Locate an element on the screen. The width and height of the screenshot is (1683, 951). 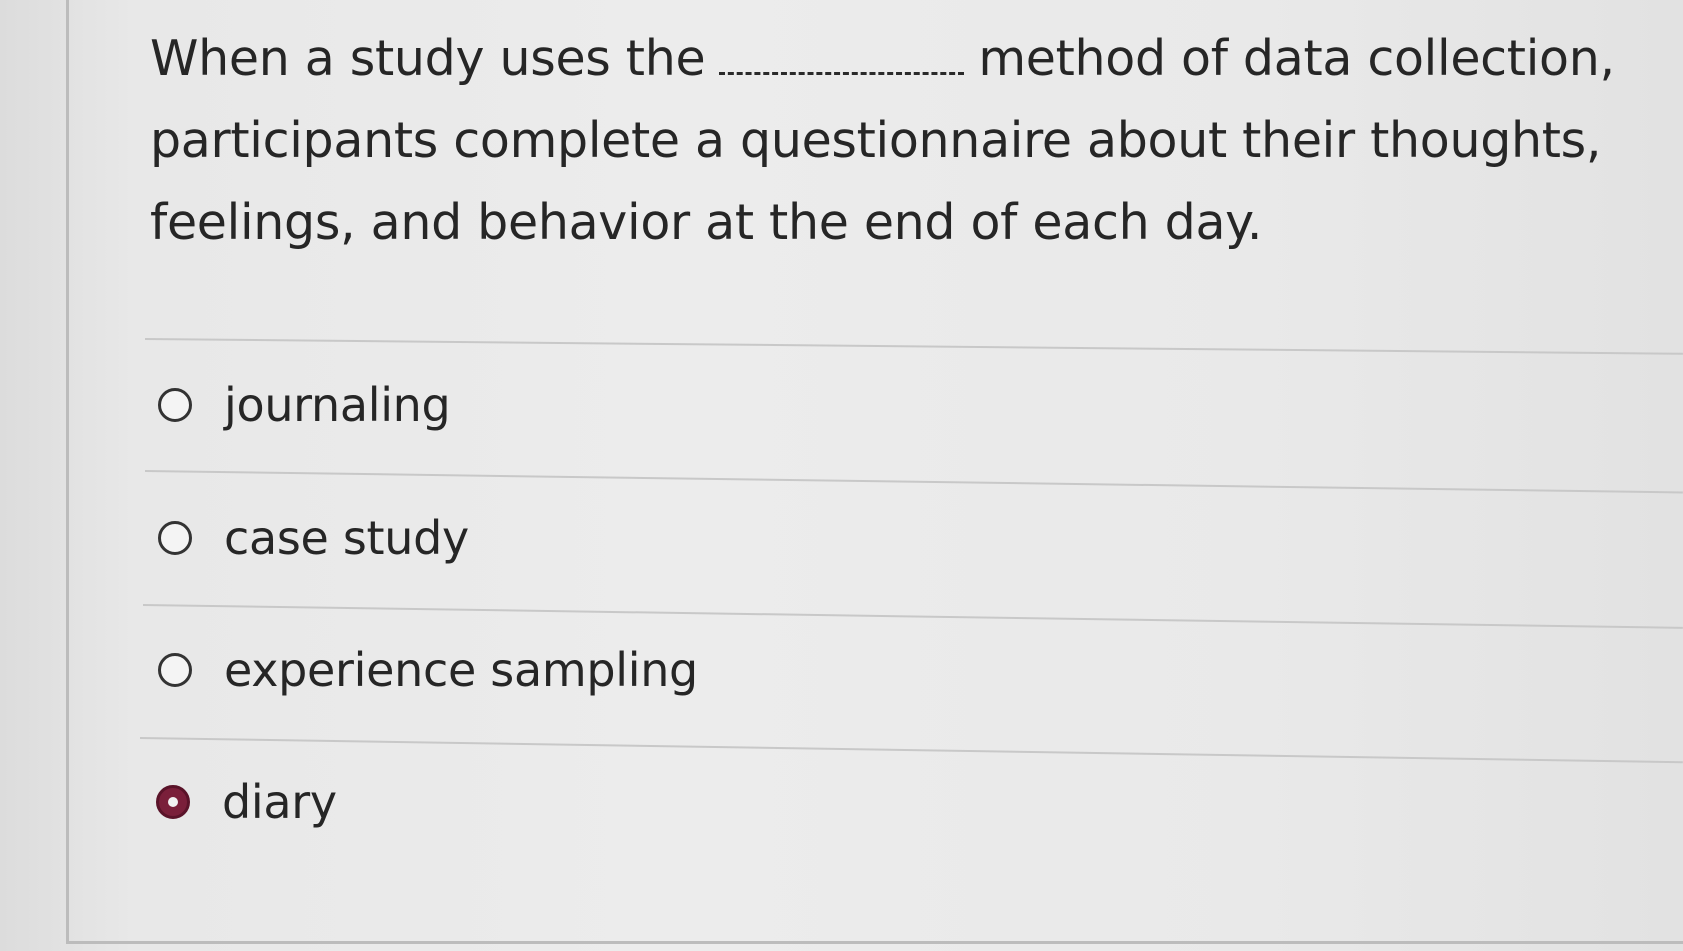
answer-option-case-study: case study is located at coordinates (313, 538).